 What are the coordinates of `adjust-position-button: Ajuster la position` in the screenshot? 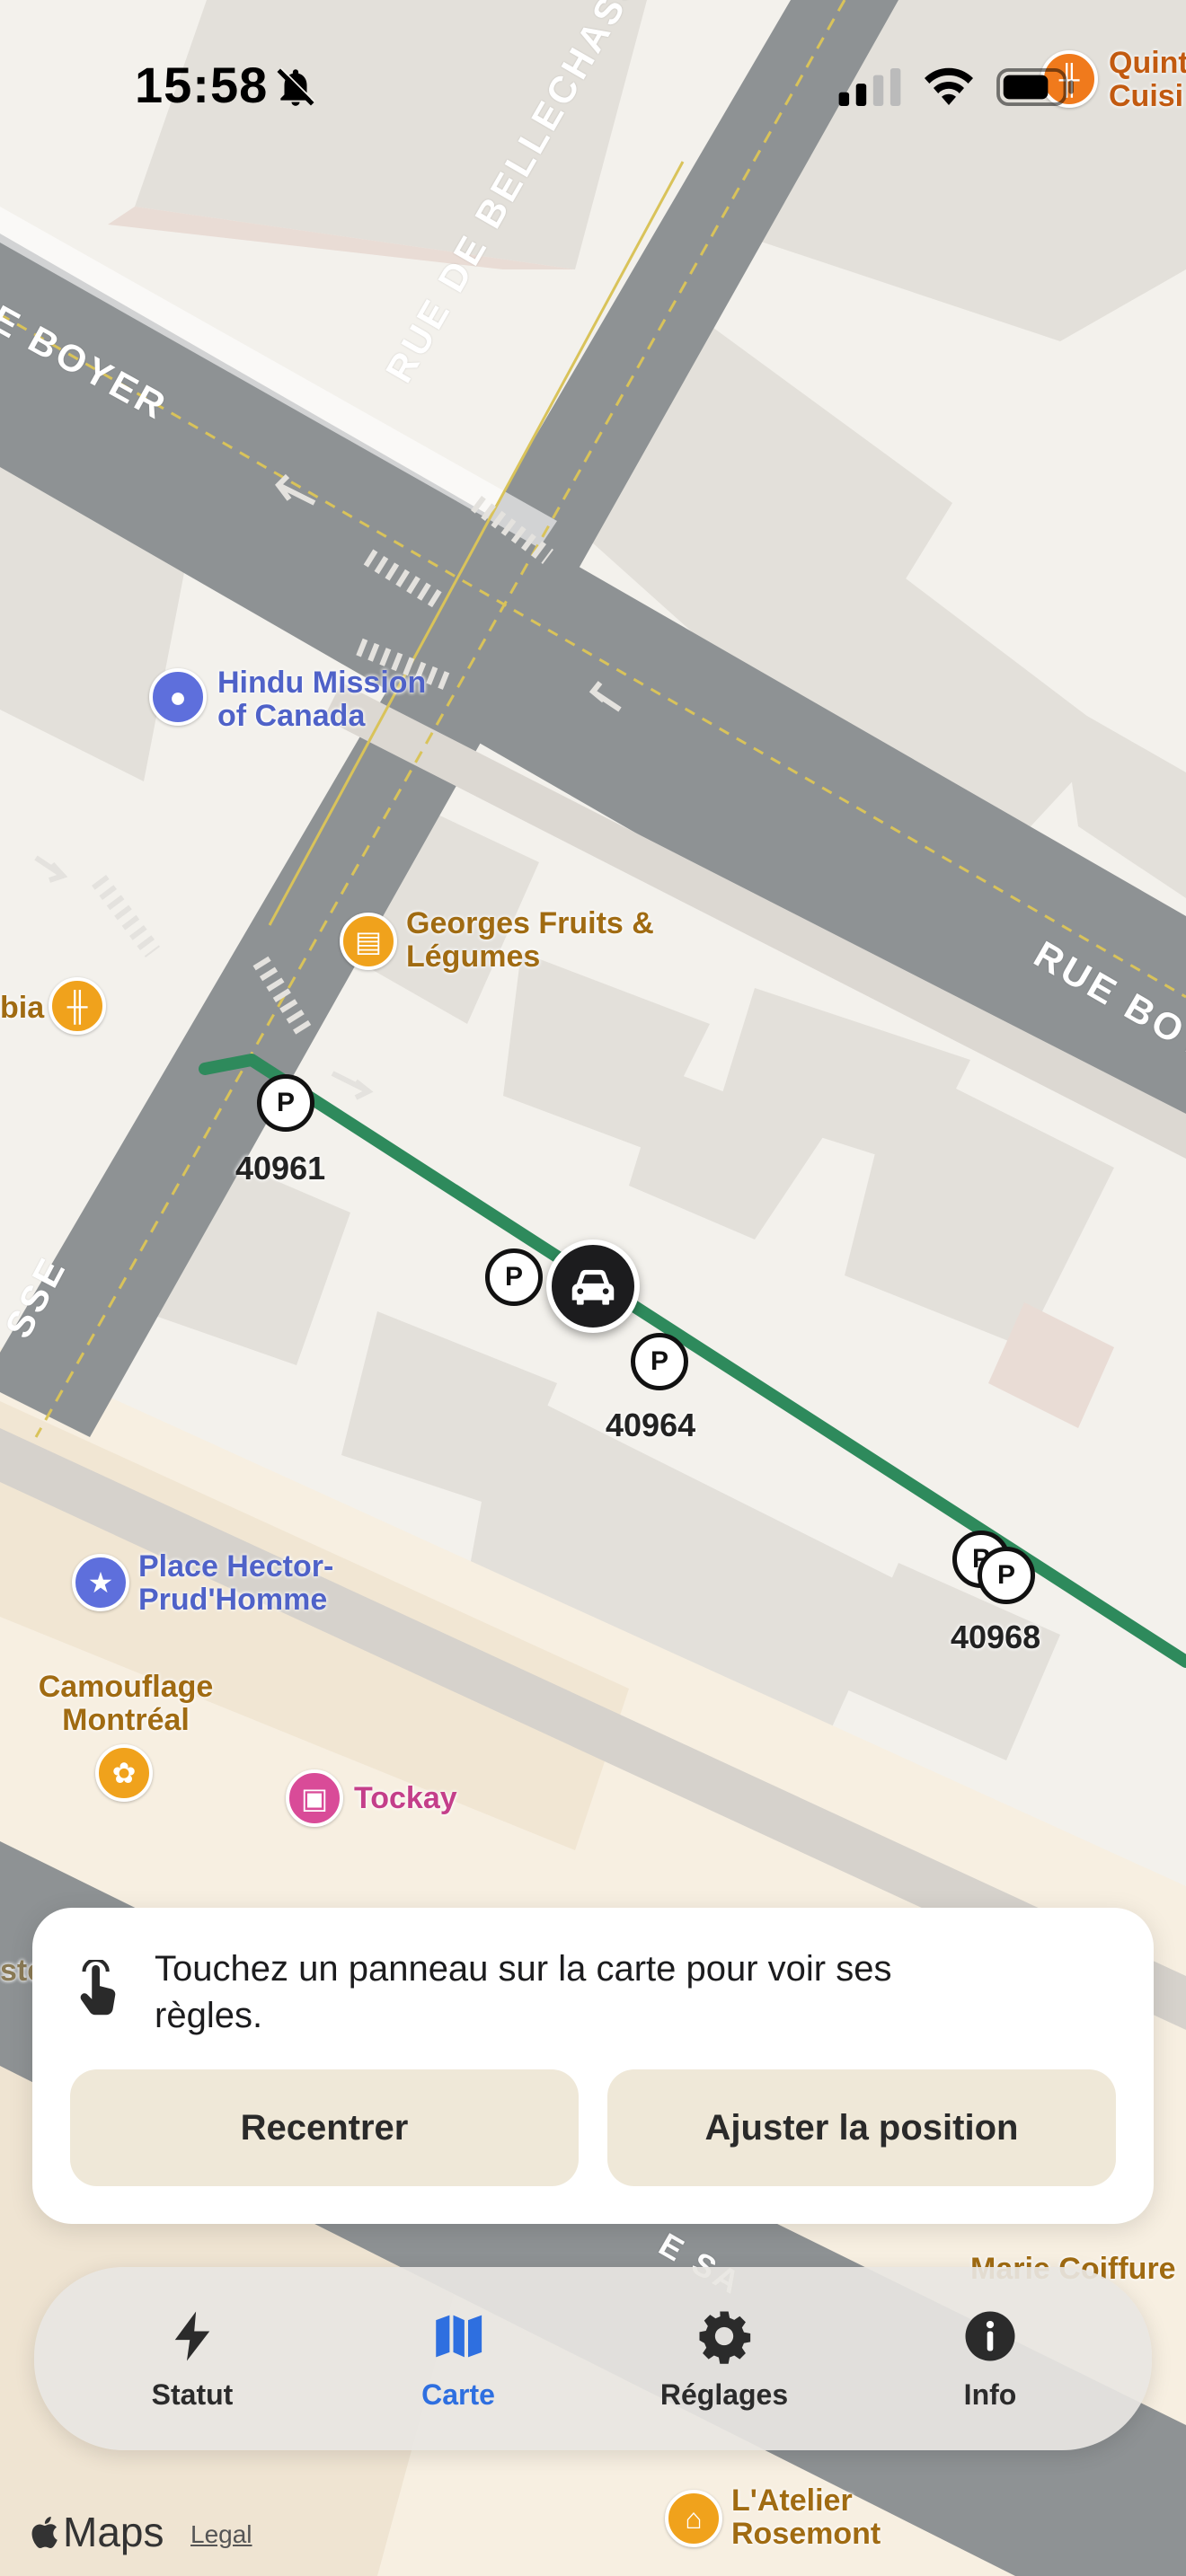 It's located at (861, 2127).